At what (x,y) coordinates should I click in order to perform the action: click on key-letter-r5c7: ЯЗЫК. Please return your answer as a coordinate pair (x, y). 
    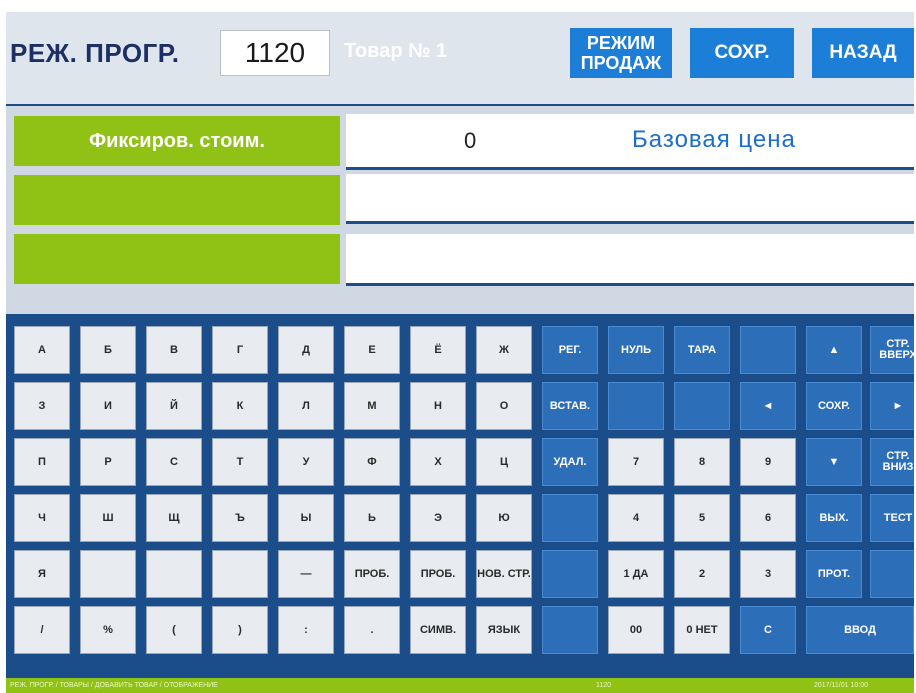
    Looking at the image, I should click on (504, 630).